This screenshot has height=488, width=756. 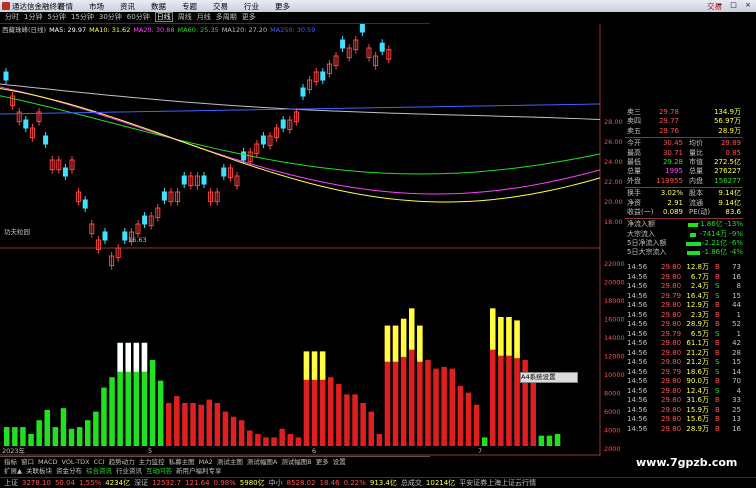 I want to click on function-tab: 资金分布, so click(x=69, y=471).